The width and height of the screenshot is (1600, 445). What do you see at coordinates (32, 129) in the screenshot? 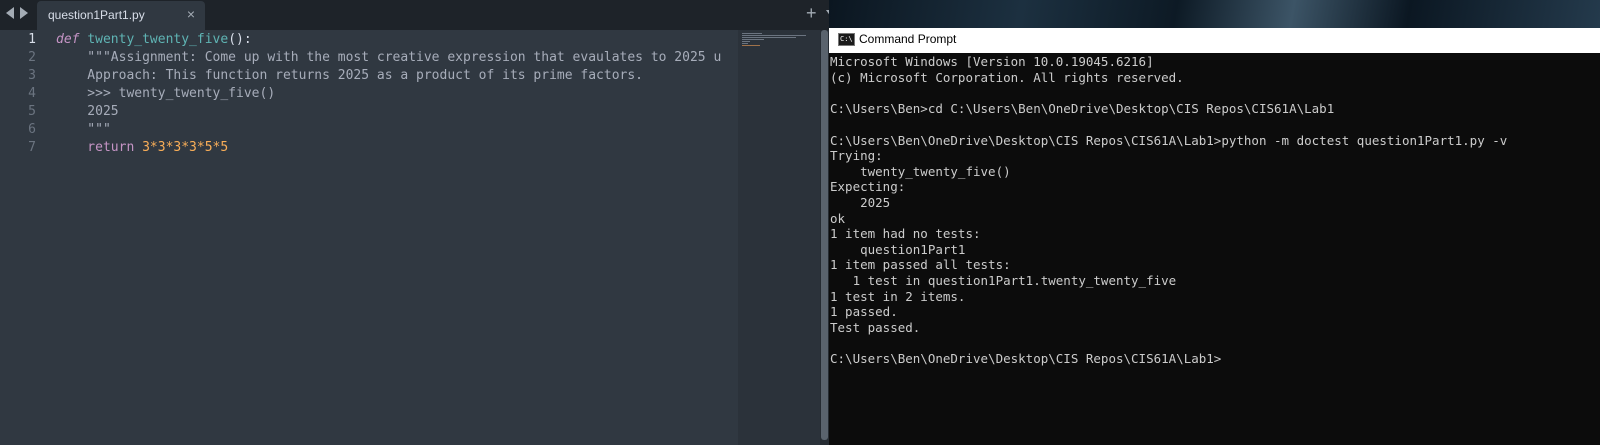
I see `line-number: 6` at bounding box center [32, 129].